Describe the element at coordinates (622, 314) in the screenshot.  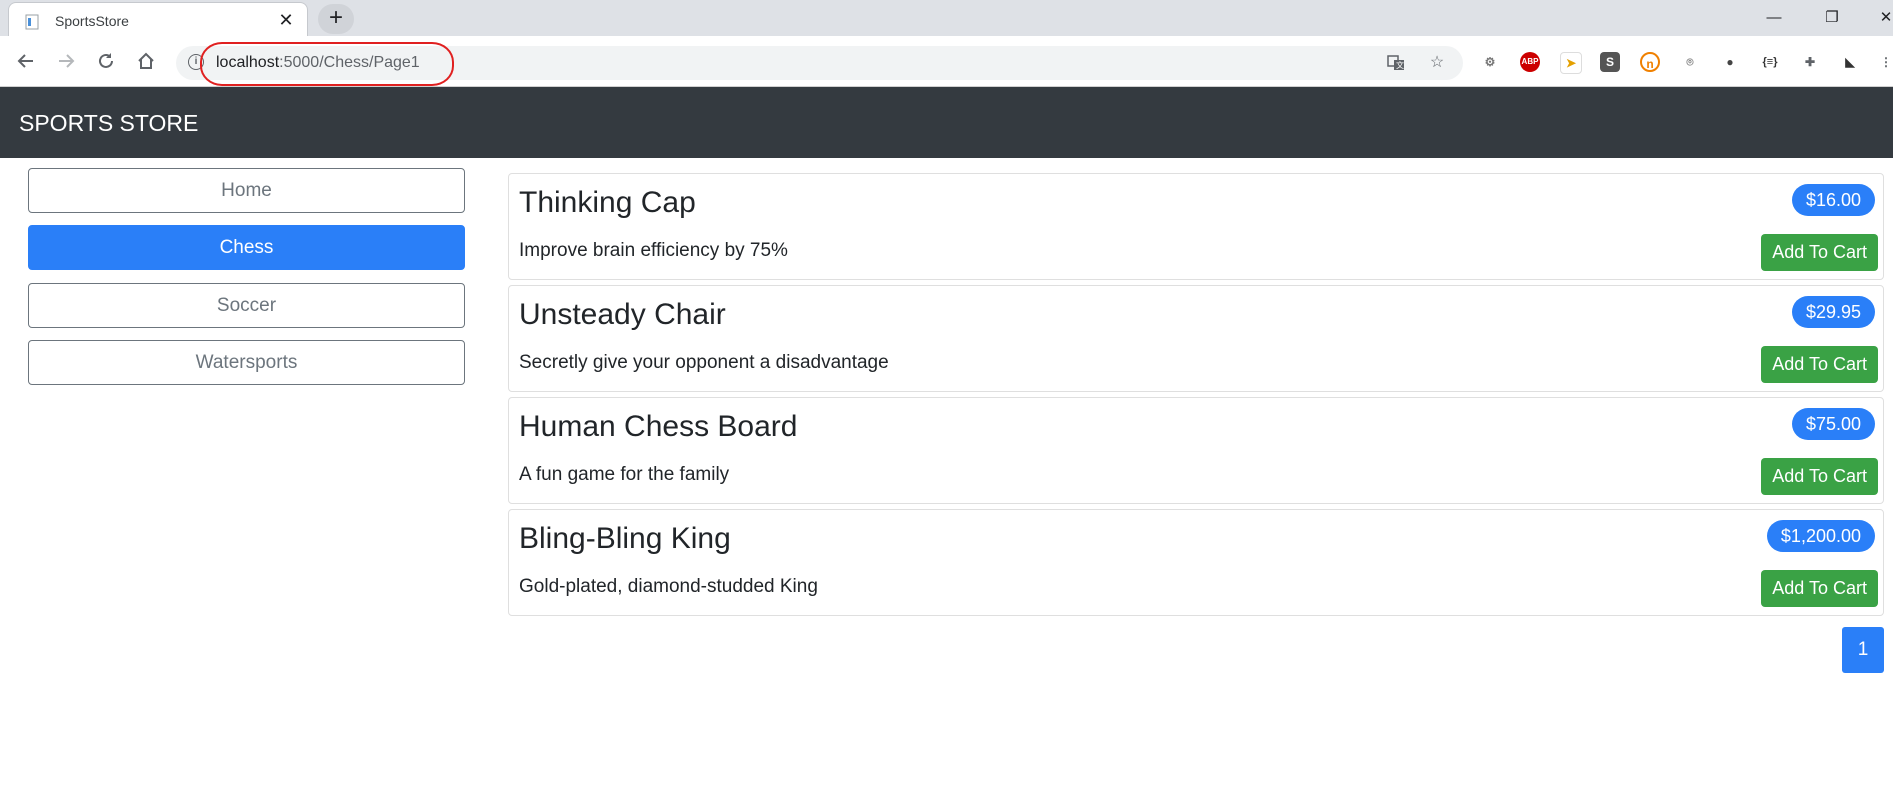
I see `product-name: Unsteady Chair` at that location.